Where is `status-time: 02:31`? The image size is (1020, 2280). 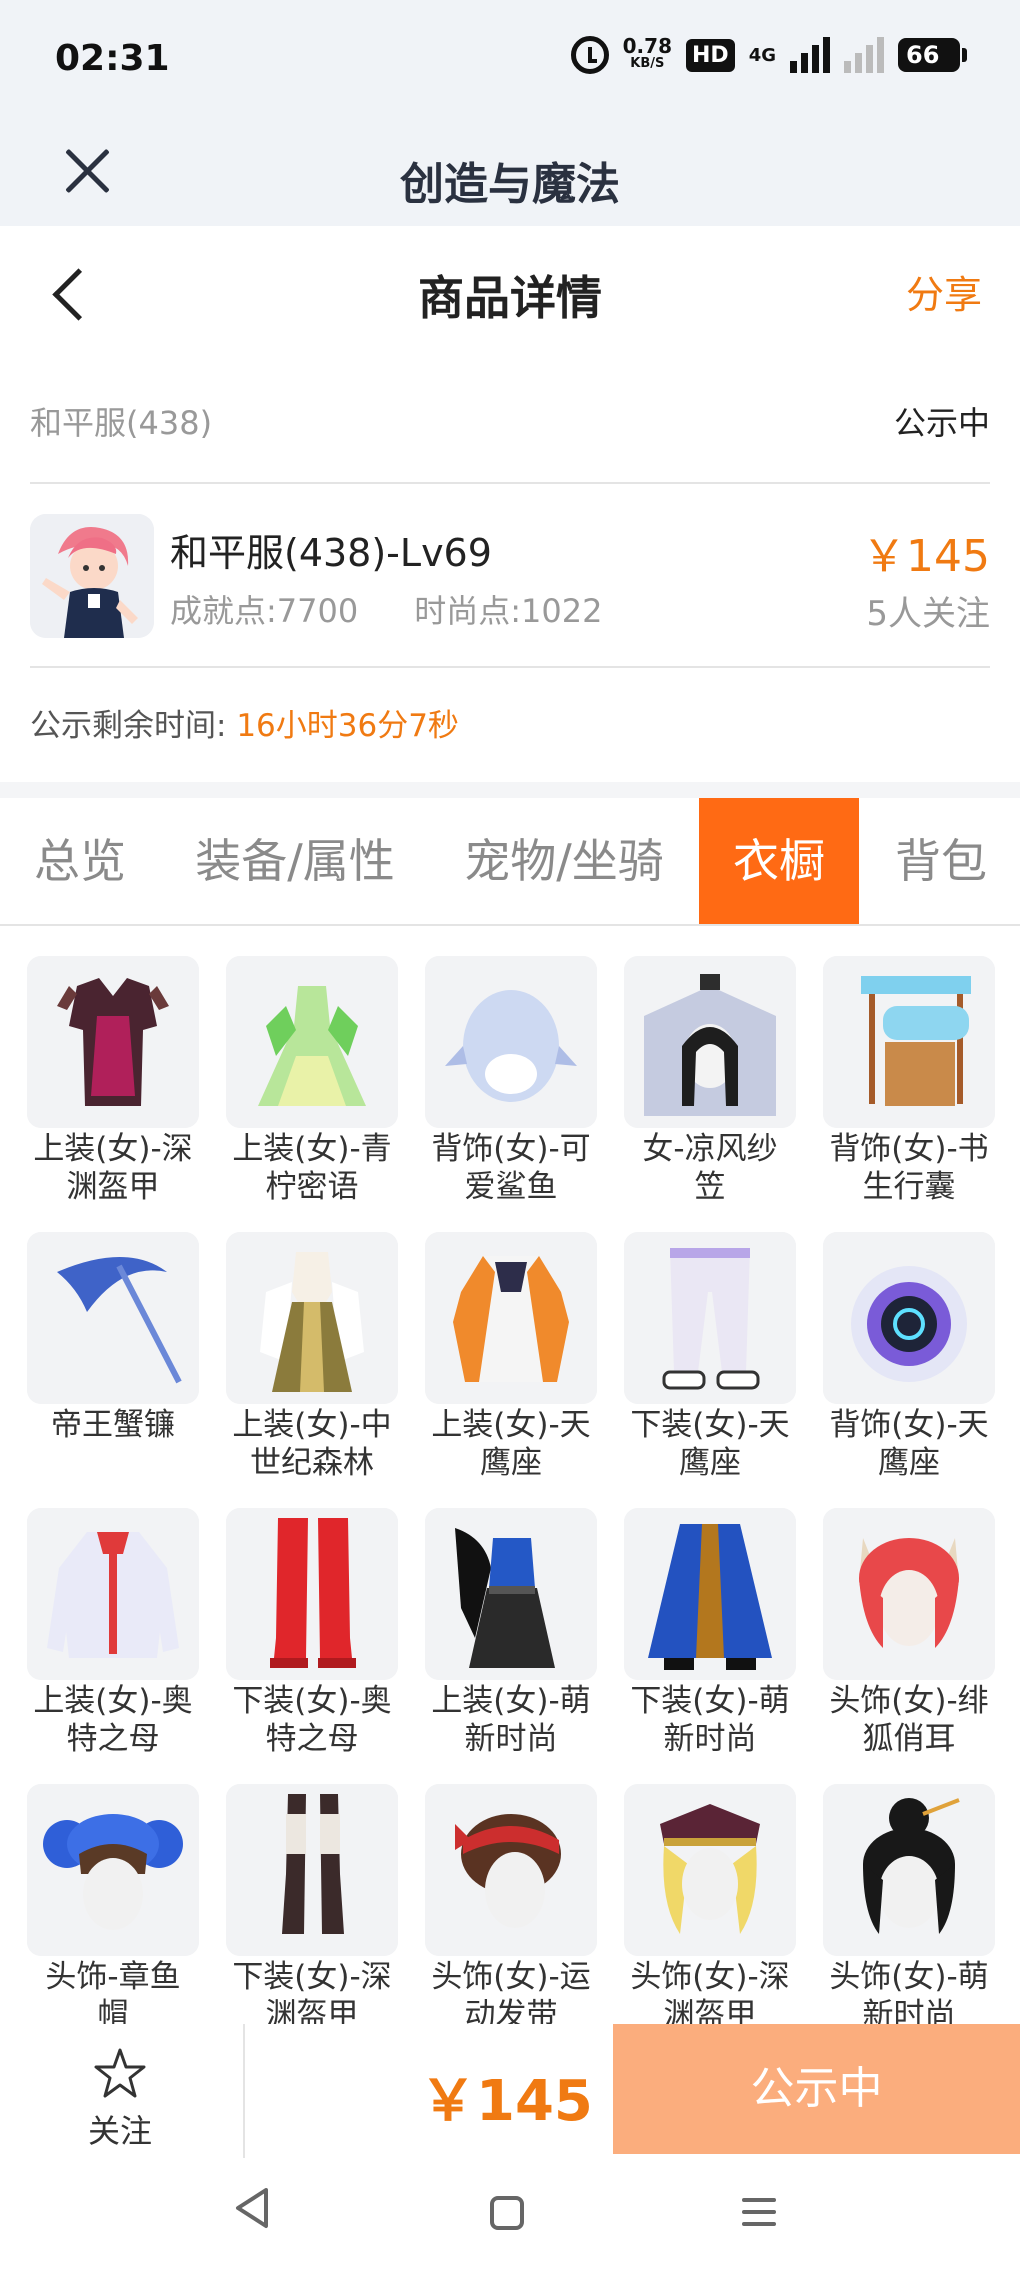
status-time: 02:31 is located at coordinates (112, 58).